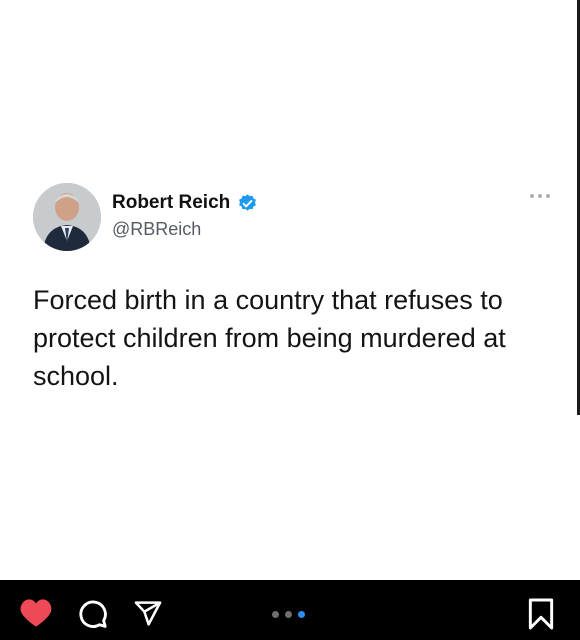  Describe the element at coordinates (156, 229) in the screenshot. I see `author-handle: @RBReich` at that location.